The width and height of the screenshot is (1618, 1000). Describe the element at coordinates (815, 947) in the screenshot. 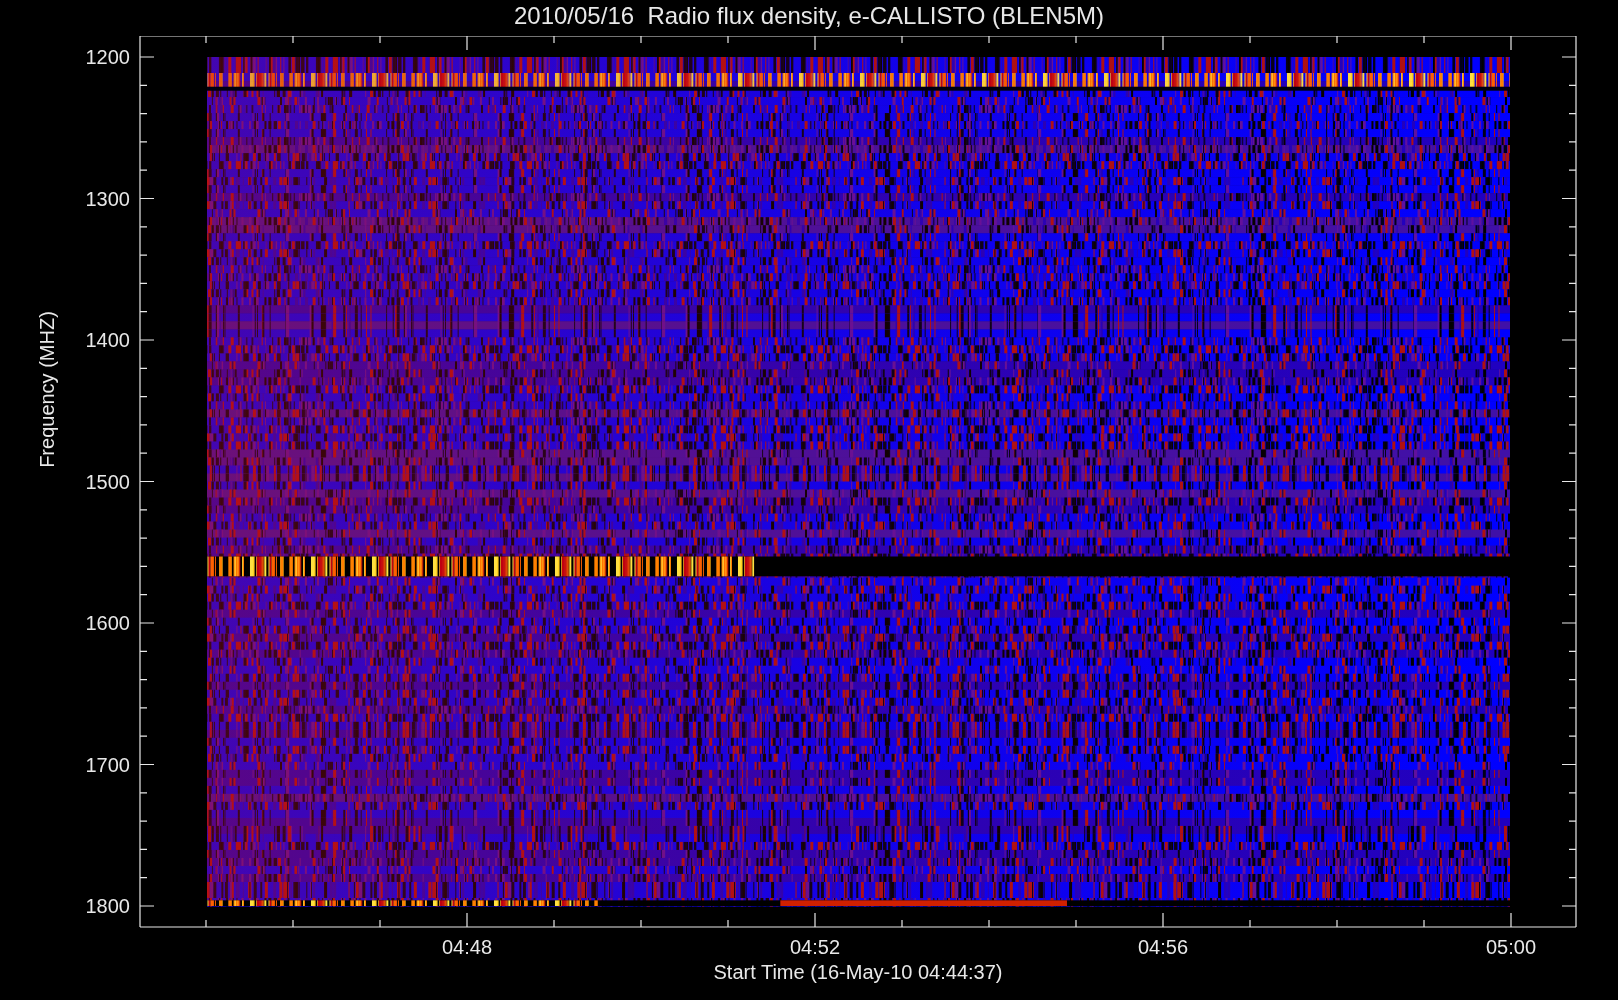

I see `x-tick-label: 04:52` at that location.